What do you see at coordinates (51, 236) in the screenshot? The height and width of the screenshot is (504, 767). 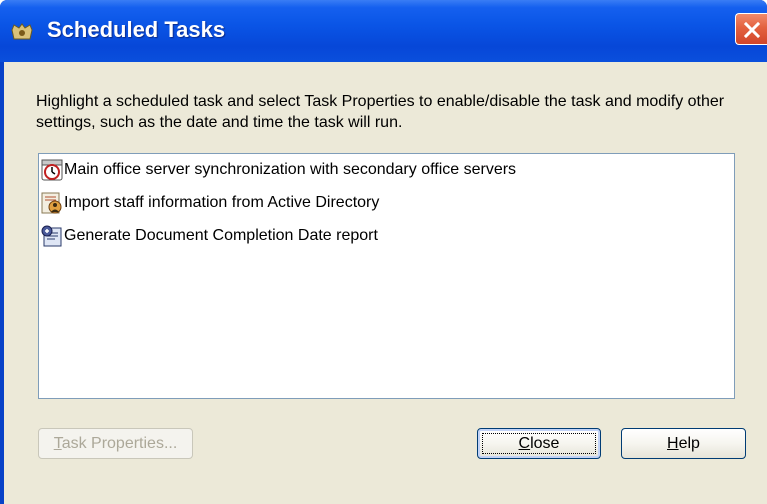 I see `report-icon` at bounding box center [51, 236].